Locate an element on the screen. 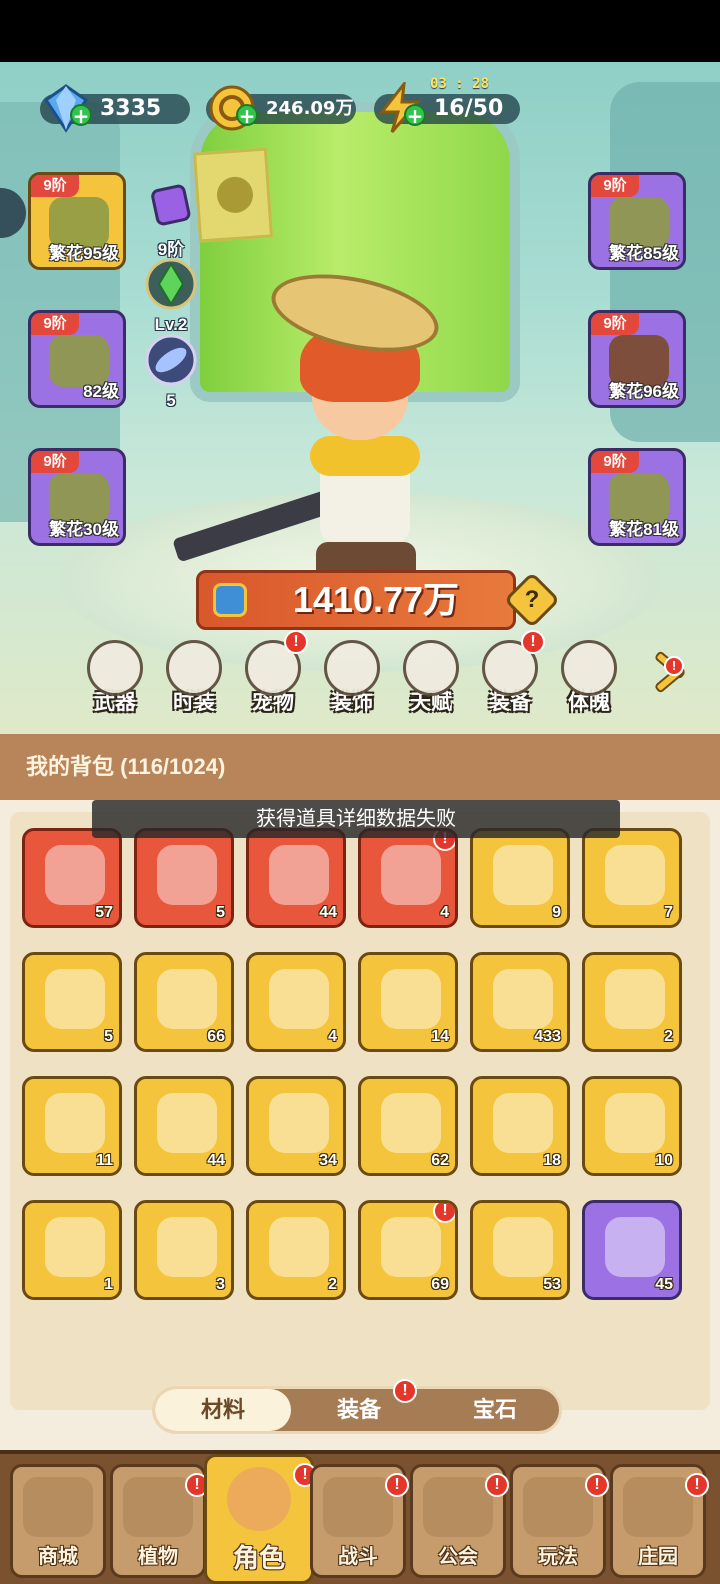 The width and height of the screenshot is (720, 1584). add-energy-icon: + is located at coordinates (415, 115).